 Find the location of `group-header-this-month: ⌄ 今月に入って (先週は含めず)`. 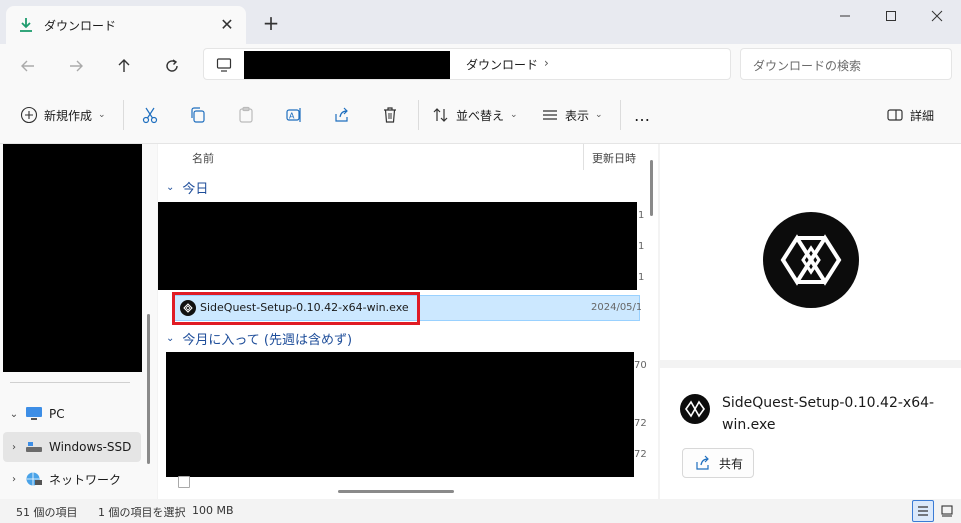

group-header-this-month: ⌄ 今月に入って (先週は含めず) is located at coordinates (259, 338).